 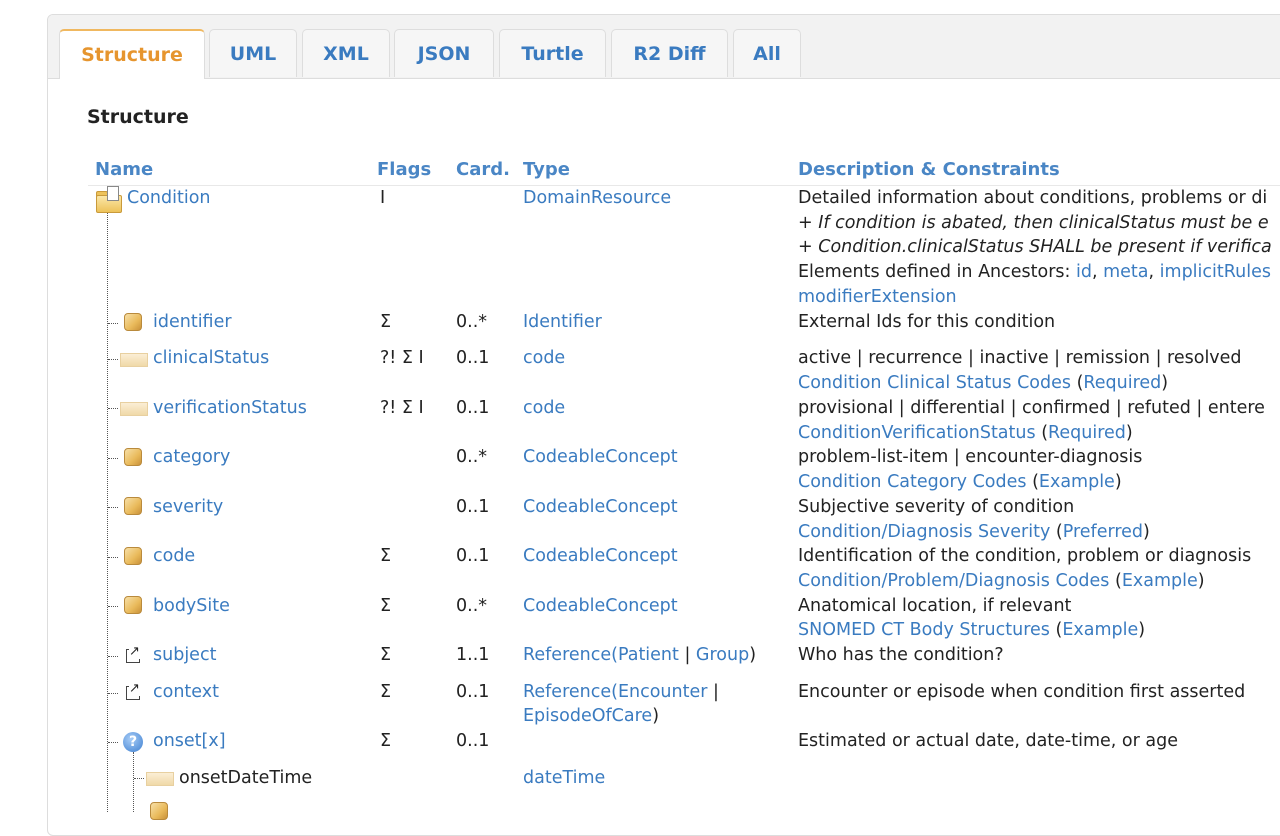 What do you see at coordinates (191, 457) in the screenshot?
I see `element-name-category: category` at bounding box center [191, 457].